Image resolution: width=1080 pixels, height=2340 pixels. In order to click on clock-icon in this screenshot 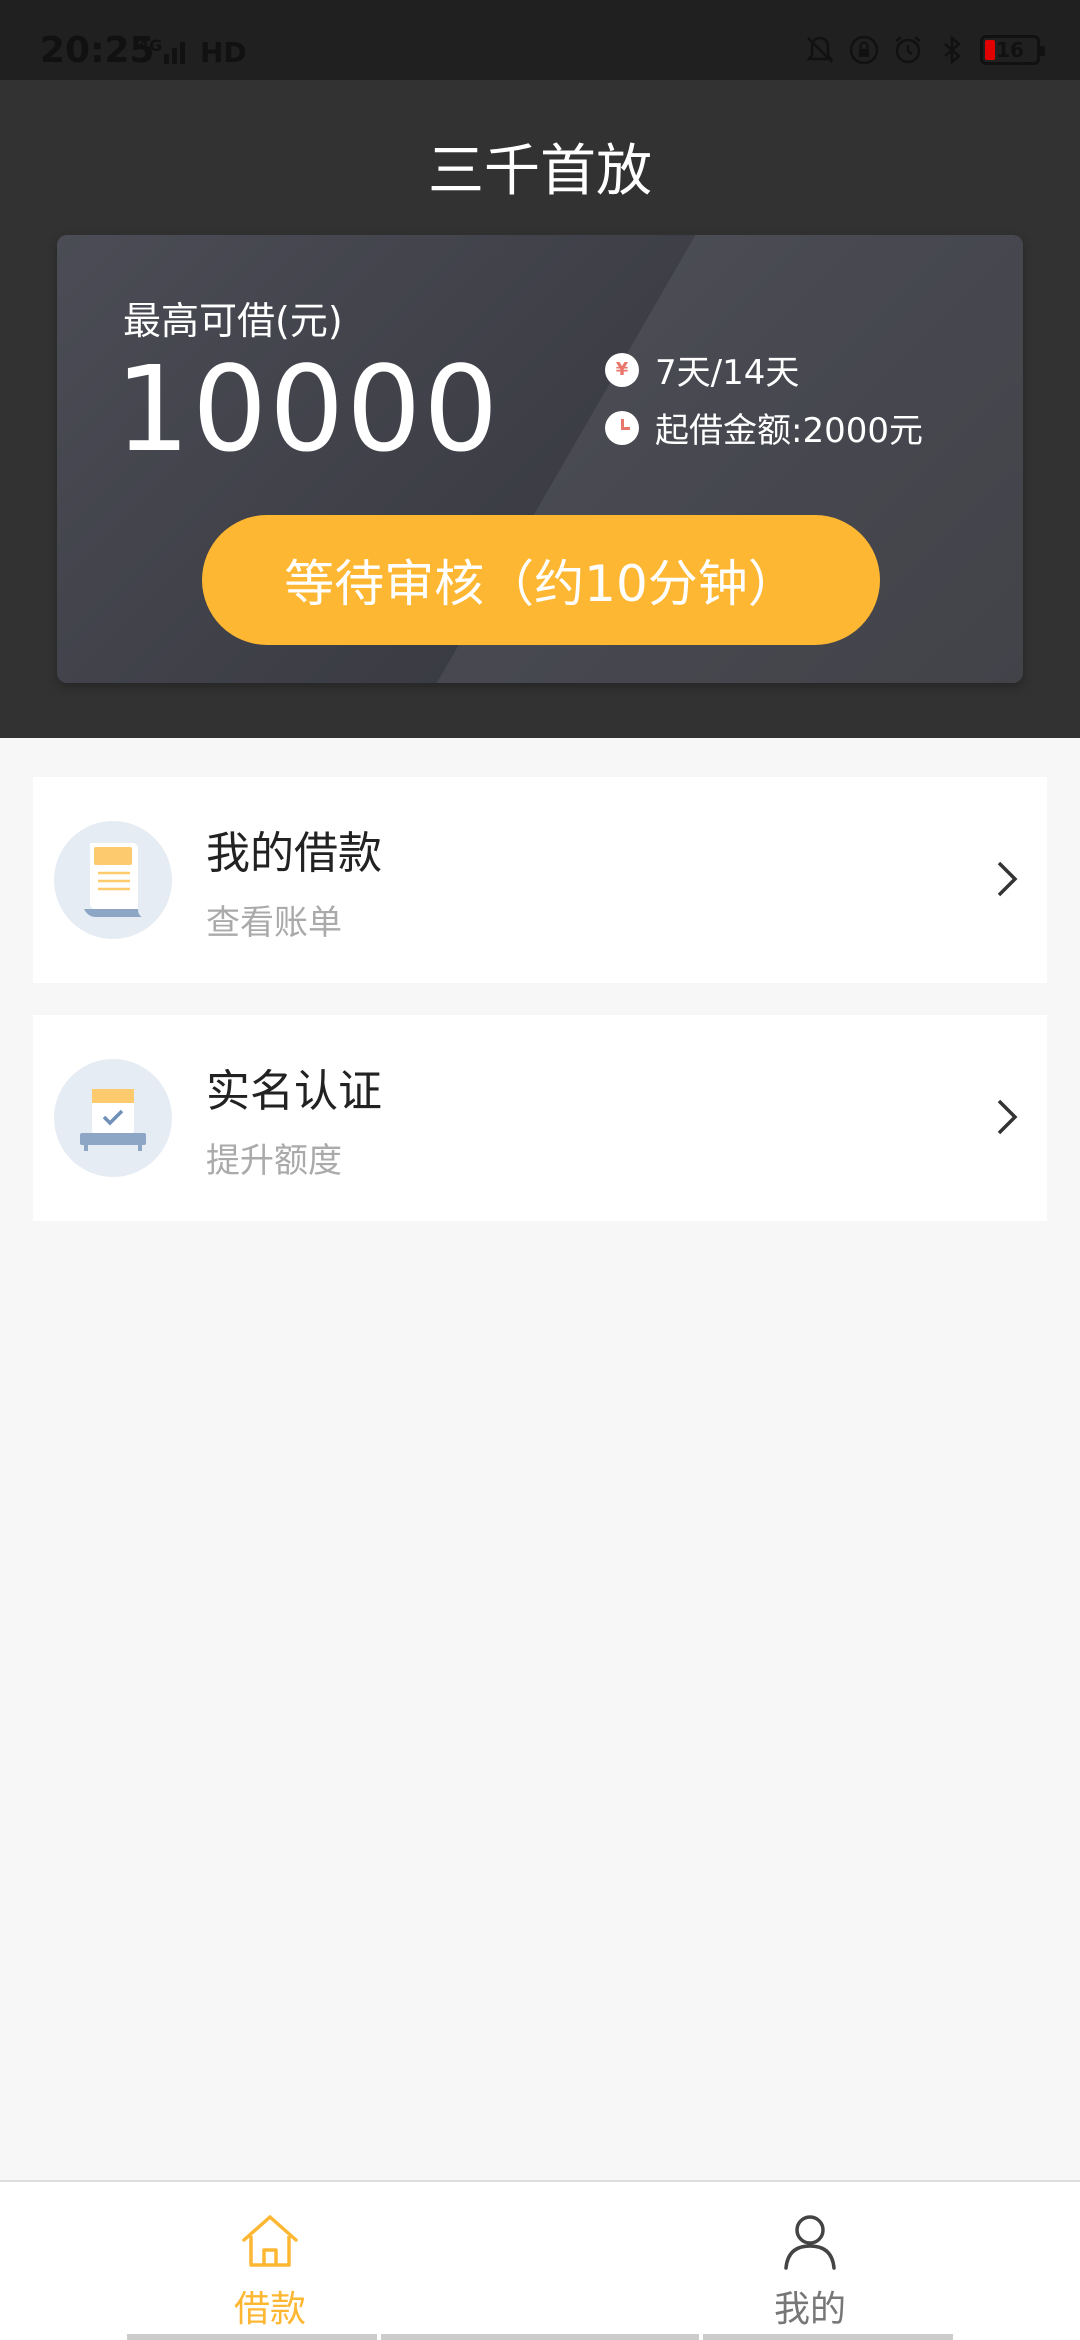, I will do `click(622, 427)`.